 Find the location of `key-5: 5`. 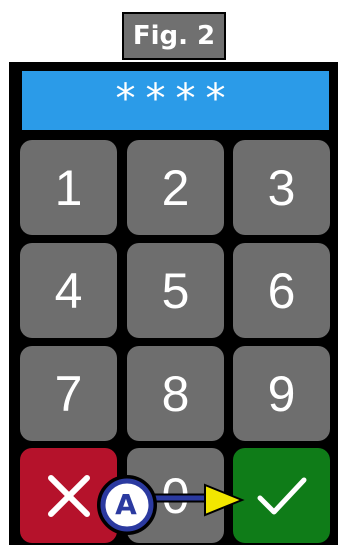

key-5: 5 is located at coordinates (175, 290).